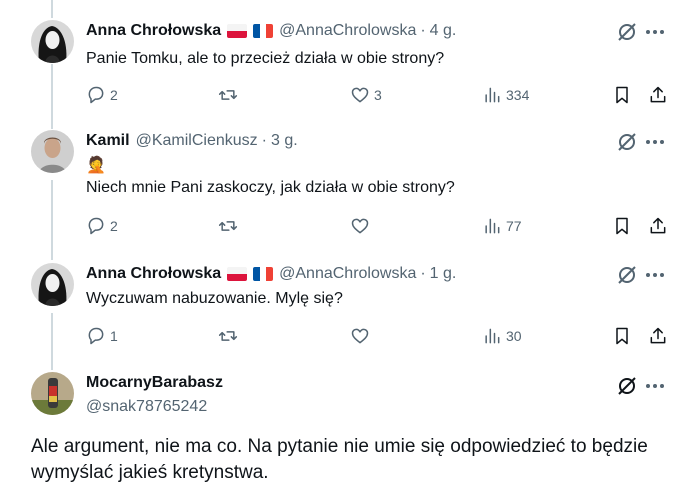 The height and width of the screenshot is (495, 684). What do you see at coordinates (378, 336) in the screenshot?
I see `action-bar: 1 30` at bounding box center [378, 336].